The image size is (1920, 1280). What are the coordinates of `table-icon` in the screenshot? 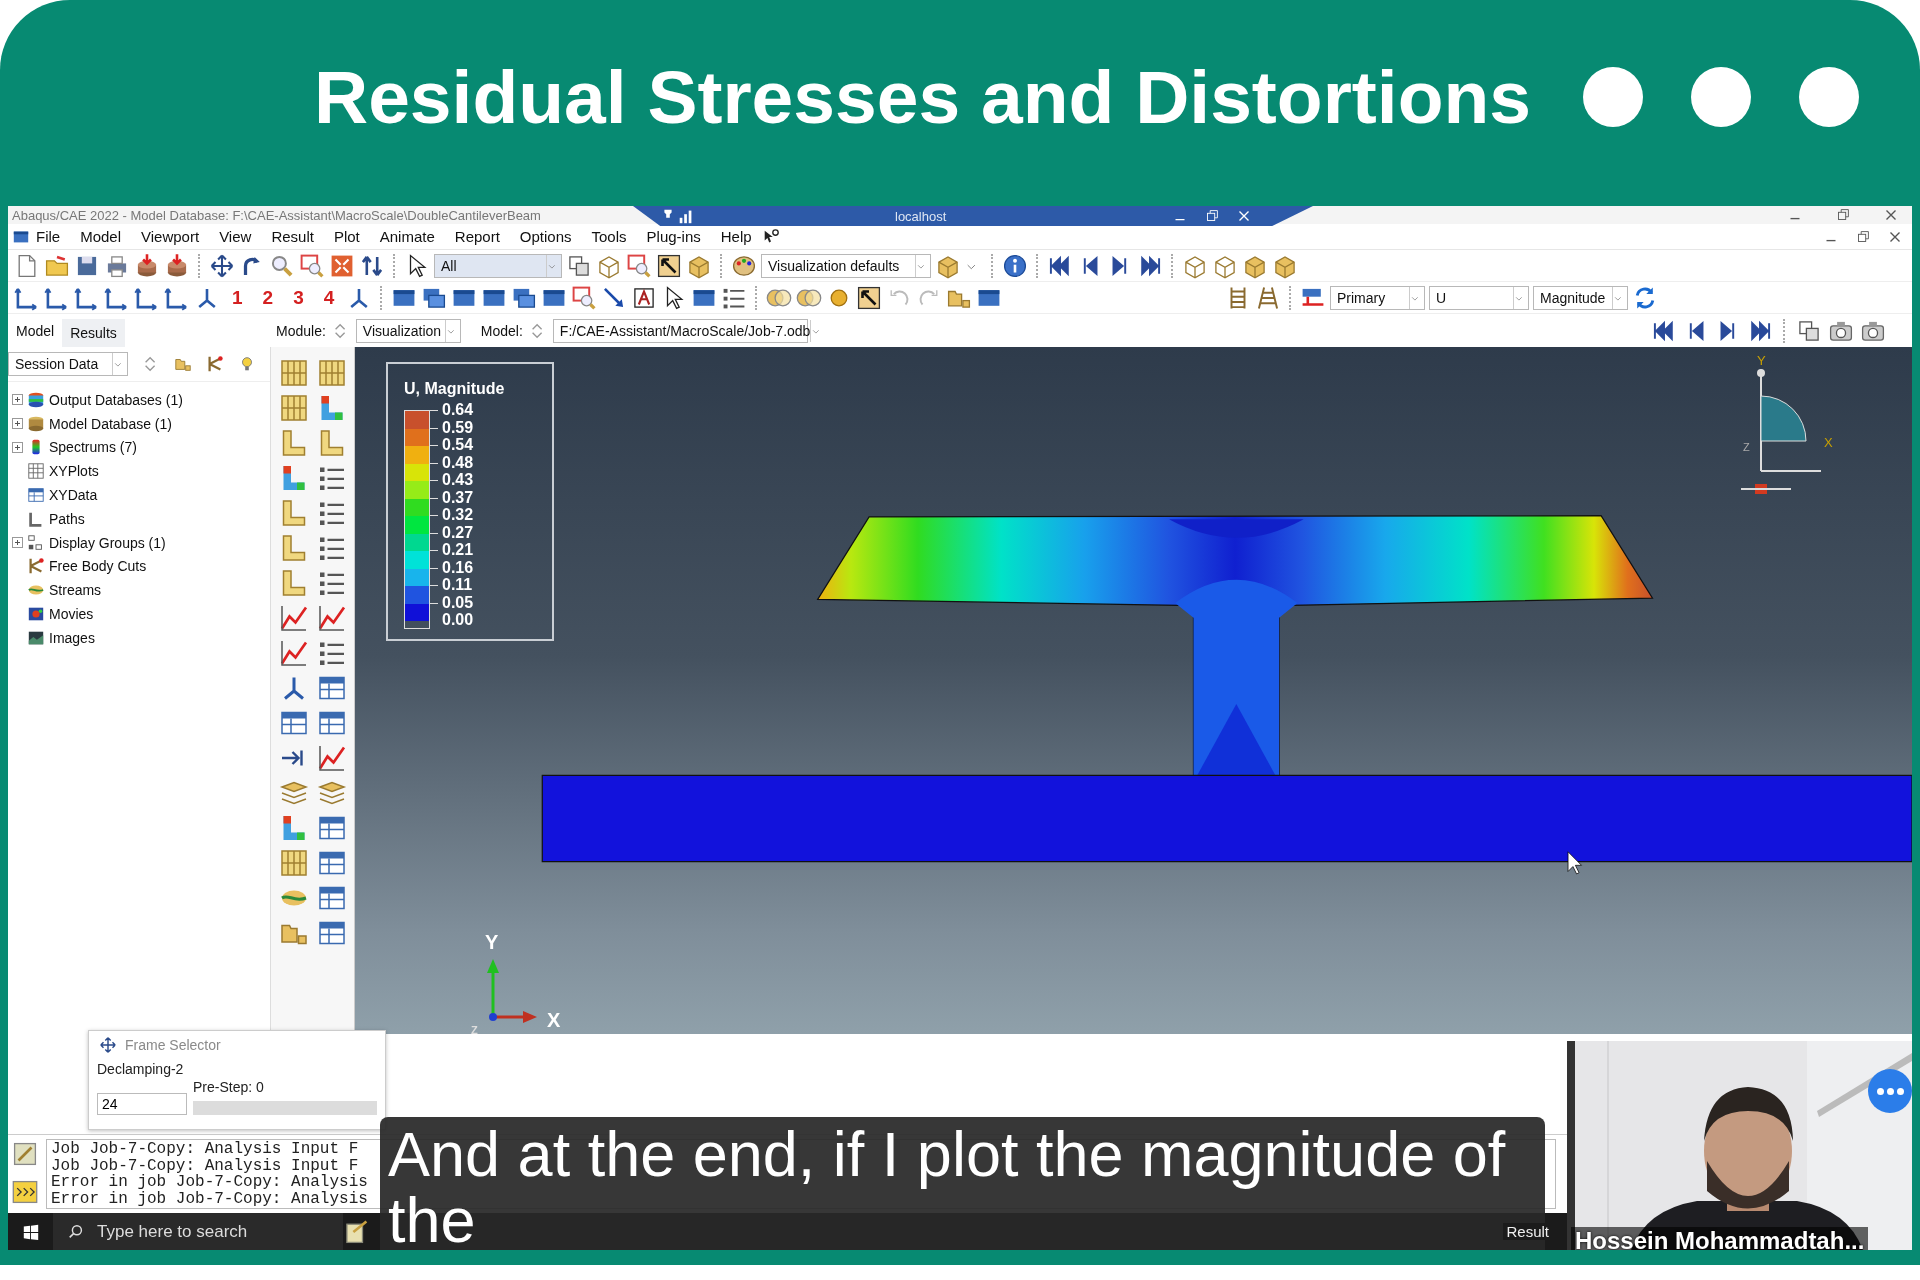 It's located at (36, 495).